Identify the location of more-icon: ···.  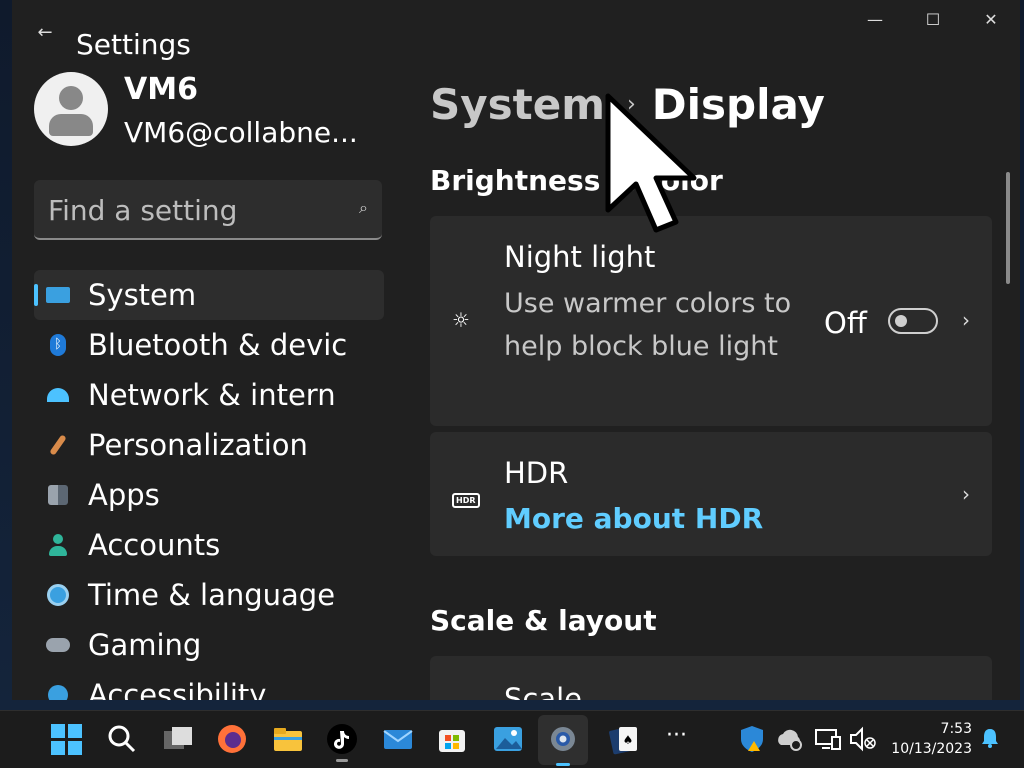
(676, 735).